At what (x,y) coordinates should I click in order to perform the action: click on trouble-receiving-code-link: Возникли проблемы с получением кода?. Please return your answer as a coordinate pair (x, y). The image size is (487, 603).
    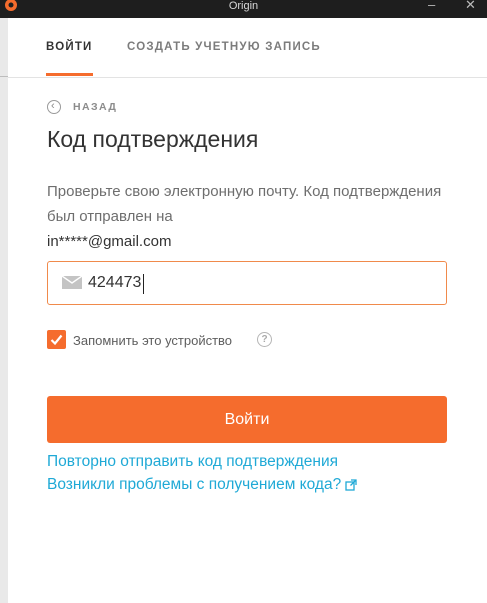
    Looking at the image, I should click on (202, 485).